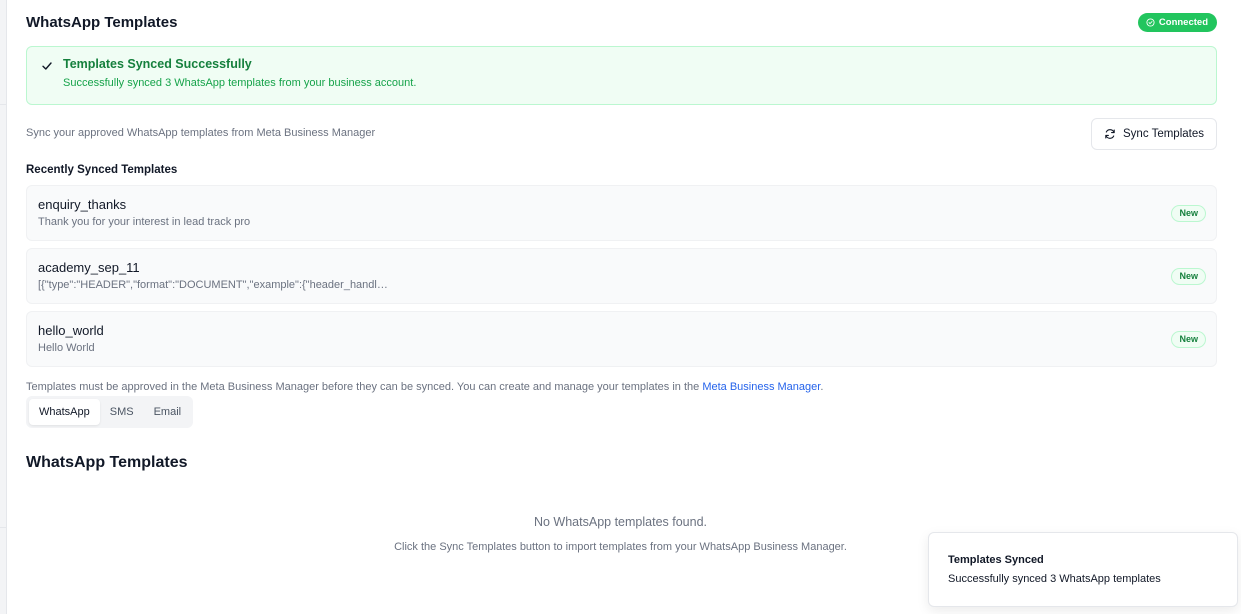 This screenshot has height=614, width=1241. What do you see at coordinates (71, 330) in the screenshot?
I see `template-name: hello_world` at bounding box center [71, 330].